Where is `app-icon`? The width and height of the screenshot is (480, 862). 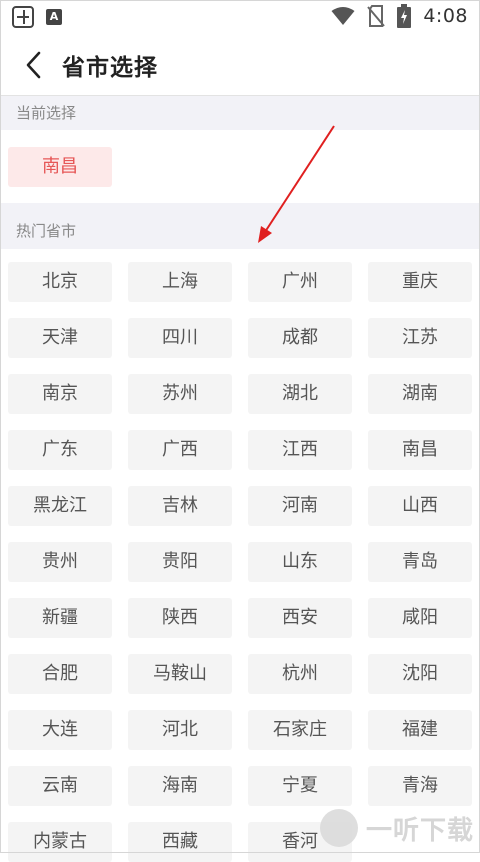
app-icon is located at coordinates (23, 17).